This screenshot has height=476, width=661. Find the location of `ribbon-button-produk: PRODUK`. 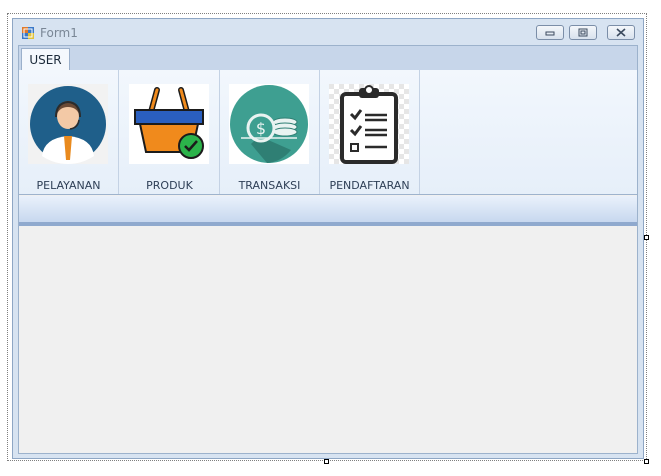

ribbon-button-produk: PRODUK is located at coordinates (170, 132).